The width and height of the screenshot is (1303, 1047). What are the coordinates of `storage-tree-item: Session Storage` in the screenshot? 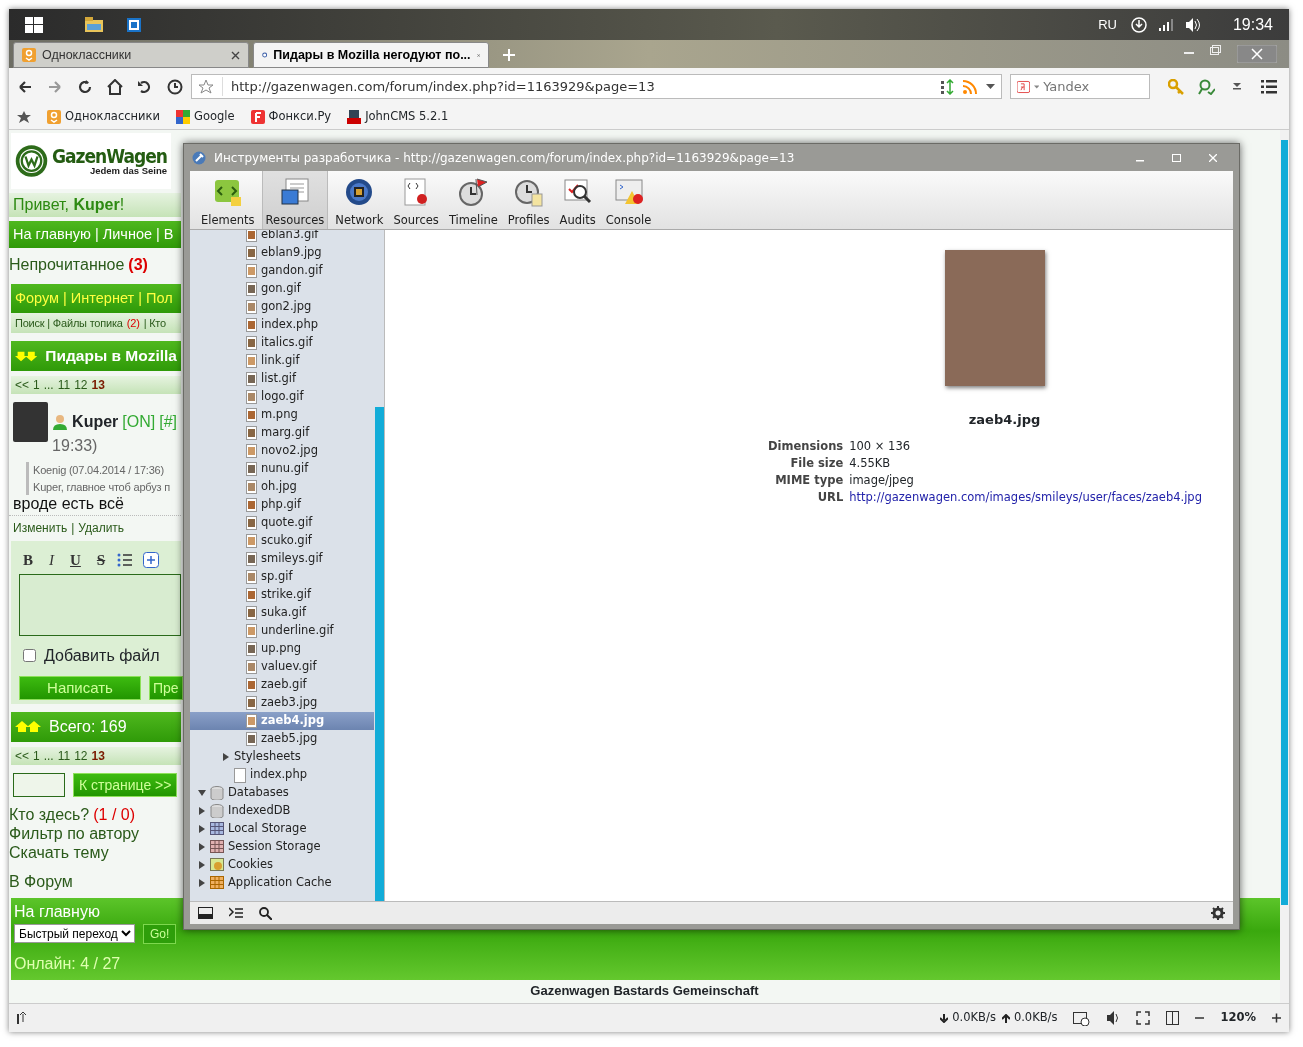 It's located at (282, 847).